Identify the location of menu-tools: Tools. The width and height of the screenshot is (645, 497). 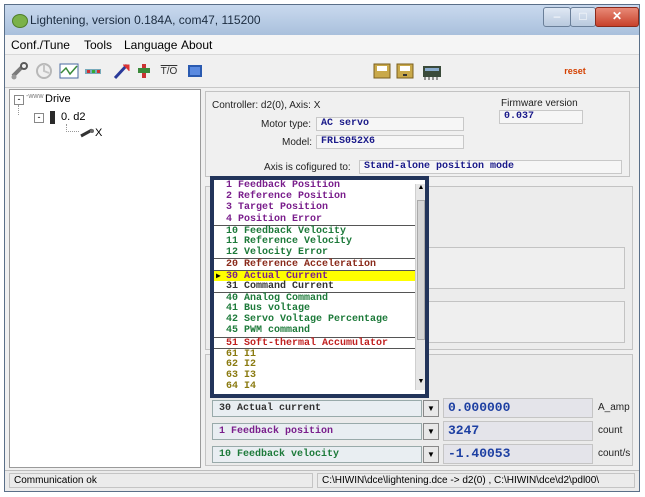
(98, 45).